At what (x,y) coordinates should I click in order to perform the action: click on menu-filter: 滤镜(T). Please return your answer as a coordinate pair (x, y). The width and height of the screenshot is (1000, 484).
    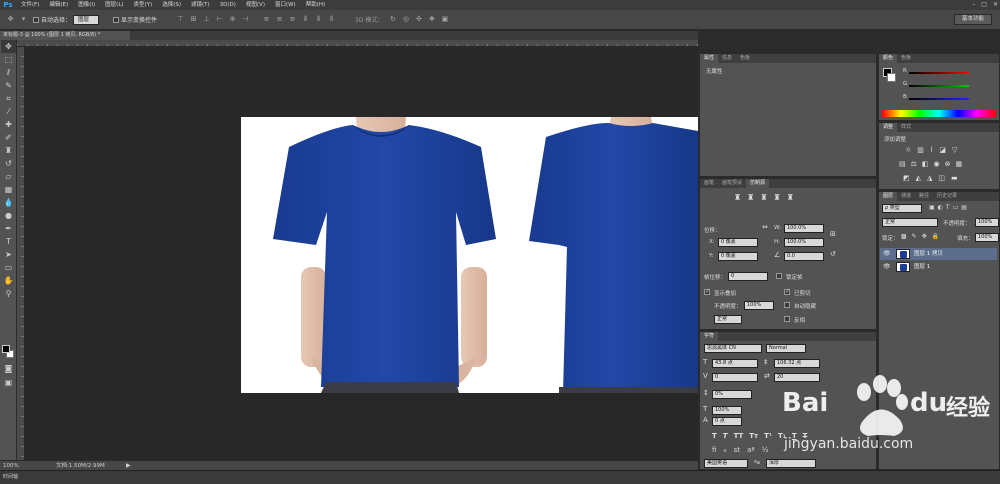
    Looking at the image, I should click on (200, 5).